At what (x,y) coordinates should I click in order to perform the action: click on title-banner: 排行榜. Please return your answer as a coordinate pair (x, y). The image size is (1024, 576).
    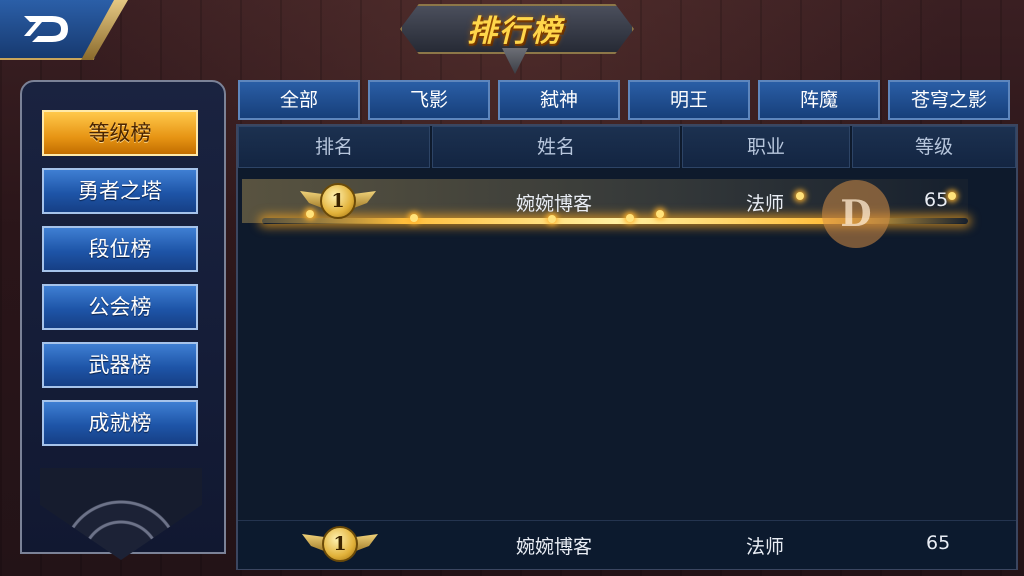
    Looking at the image, I should click on (515, 38).